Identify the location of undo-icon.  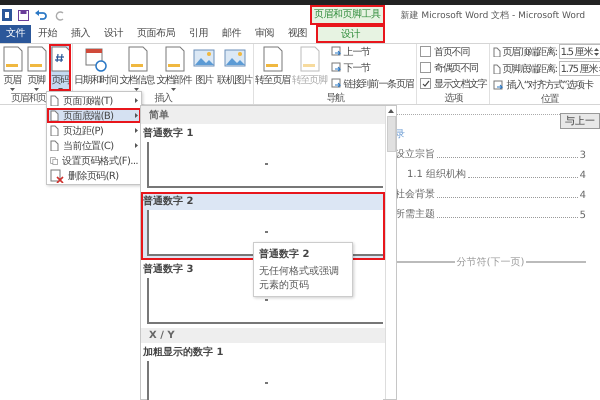
(42, 15).